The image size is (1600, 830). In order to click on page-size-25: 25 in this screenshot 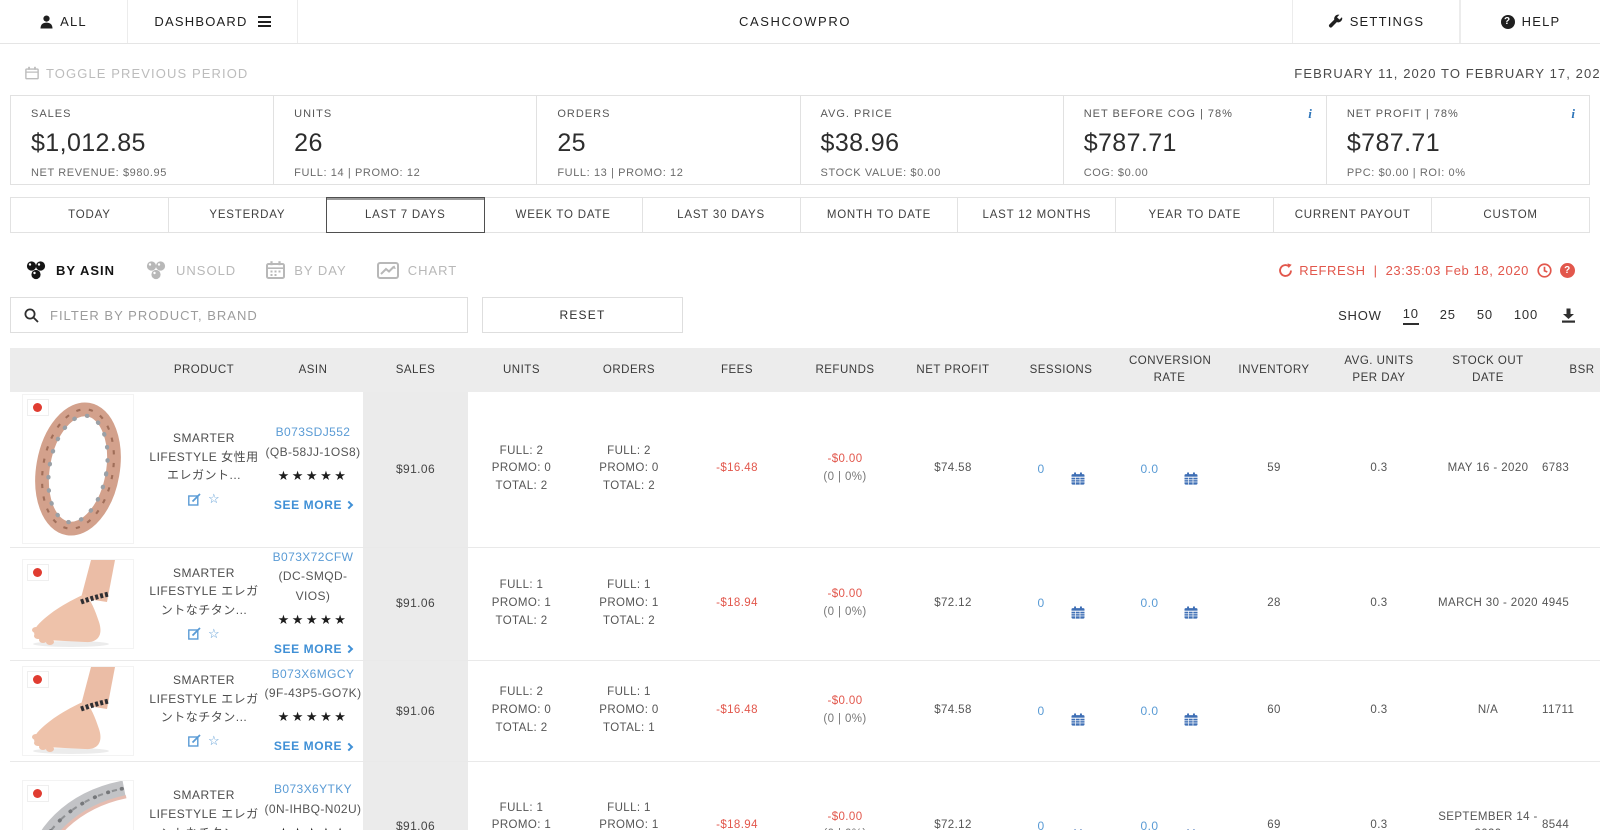, I will do `click(1448, 315)`.